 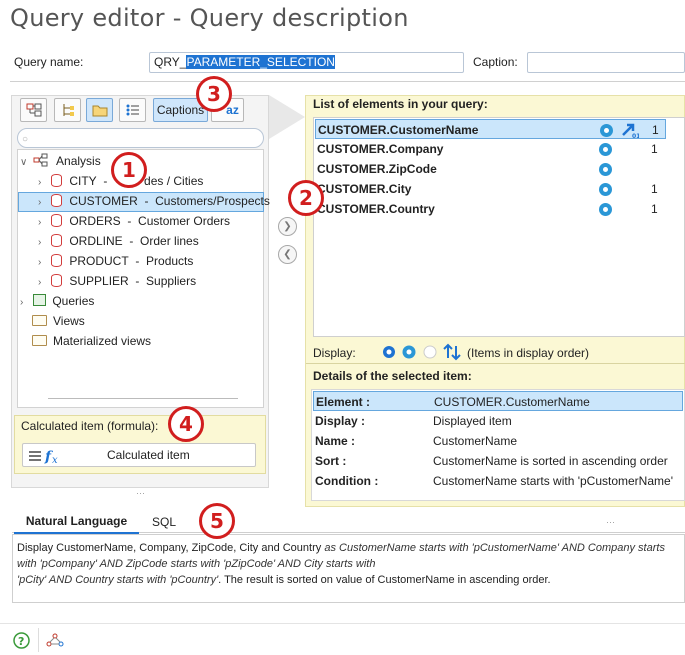 I want to click on queries-label: Queries, so click(x=73, y=301).